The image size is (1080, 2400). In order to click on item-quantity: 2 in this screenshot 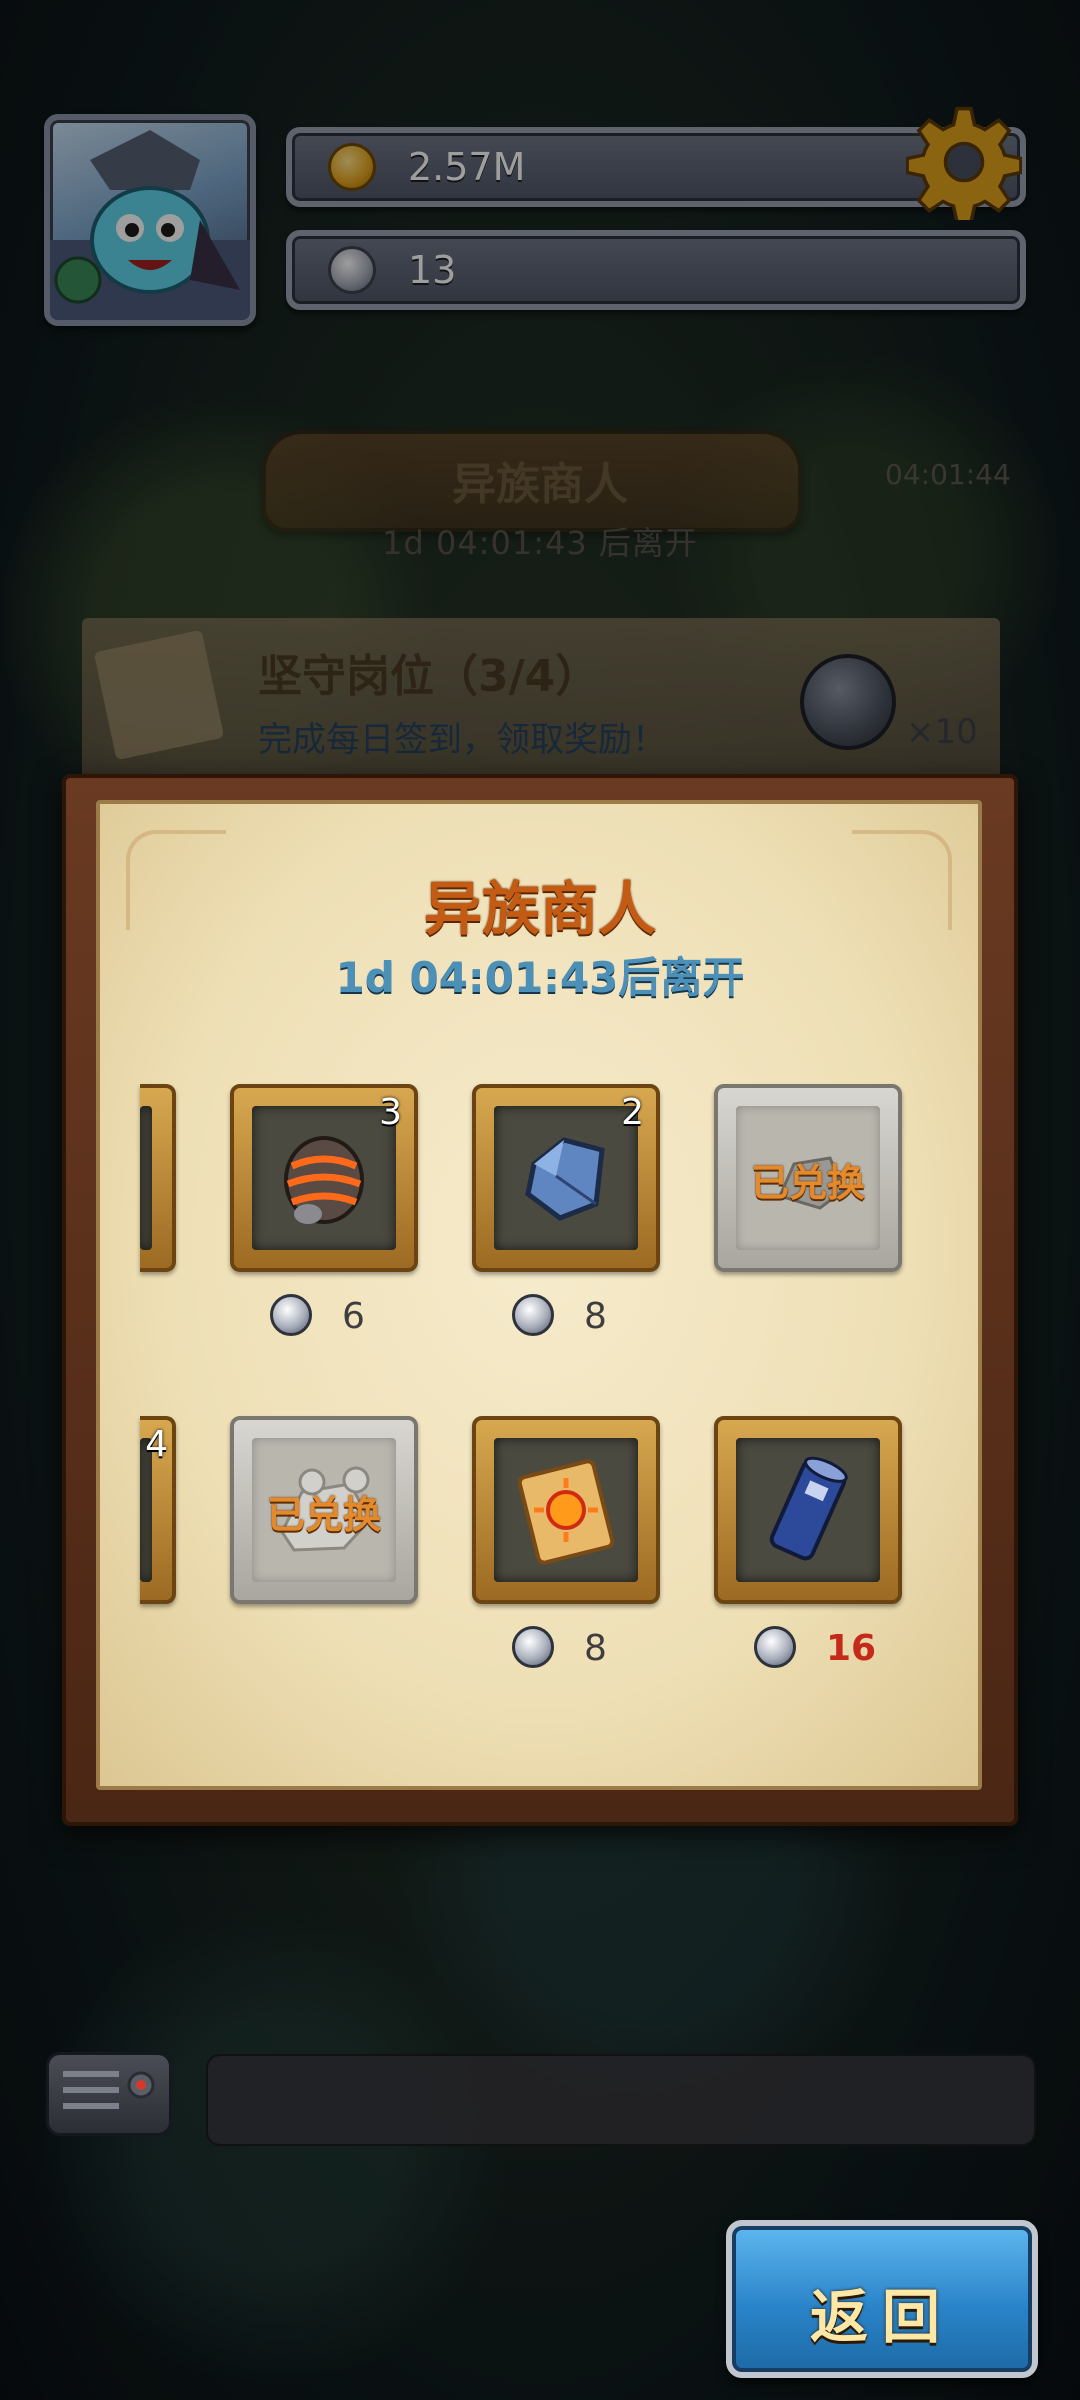, I will do `click(632, 1112)`.